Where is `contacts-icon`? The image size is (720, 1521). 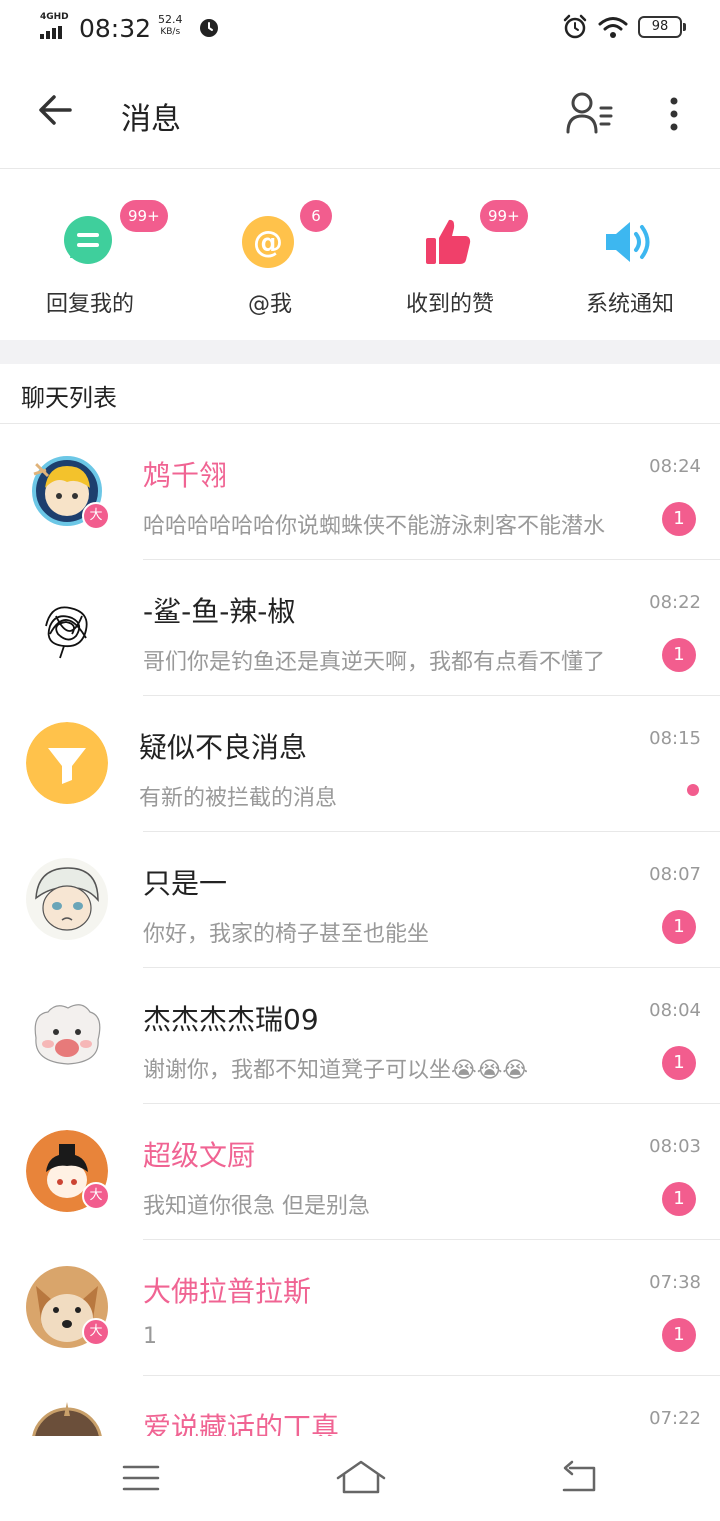 contacts-icon is located at coordinates (589, 113).